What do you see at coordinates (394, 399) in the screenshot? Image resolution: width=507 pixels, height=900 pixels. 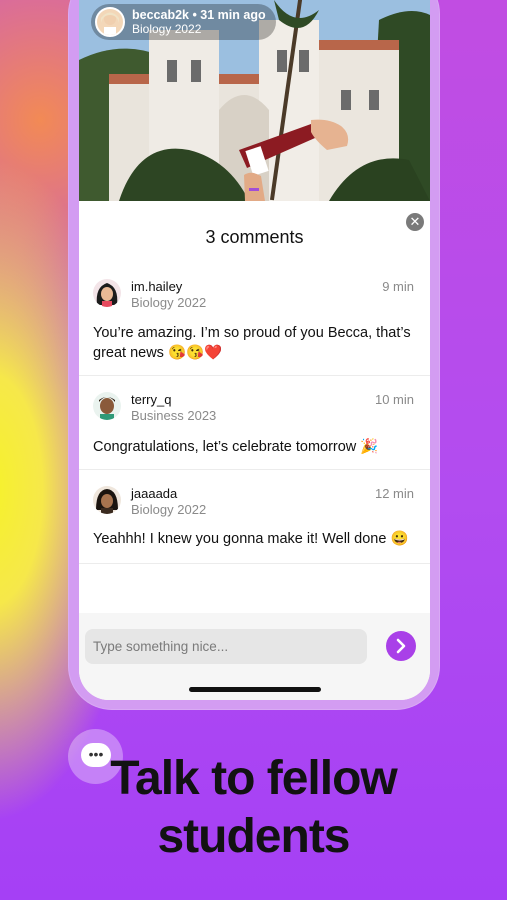 I see `comment-time: 10 min` at bounding box center [394, 399].